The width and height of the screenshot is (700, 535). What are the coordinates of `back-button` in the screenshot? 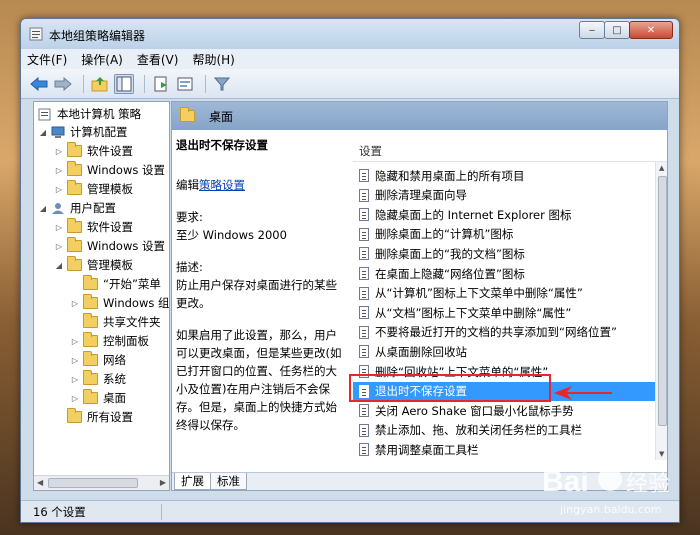 It's located at (39, 84).